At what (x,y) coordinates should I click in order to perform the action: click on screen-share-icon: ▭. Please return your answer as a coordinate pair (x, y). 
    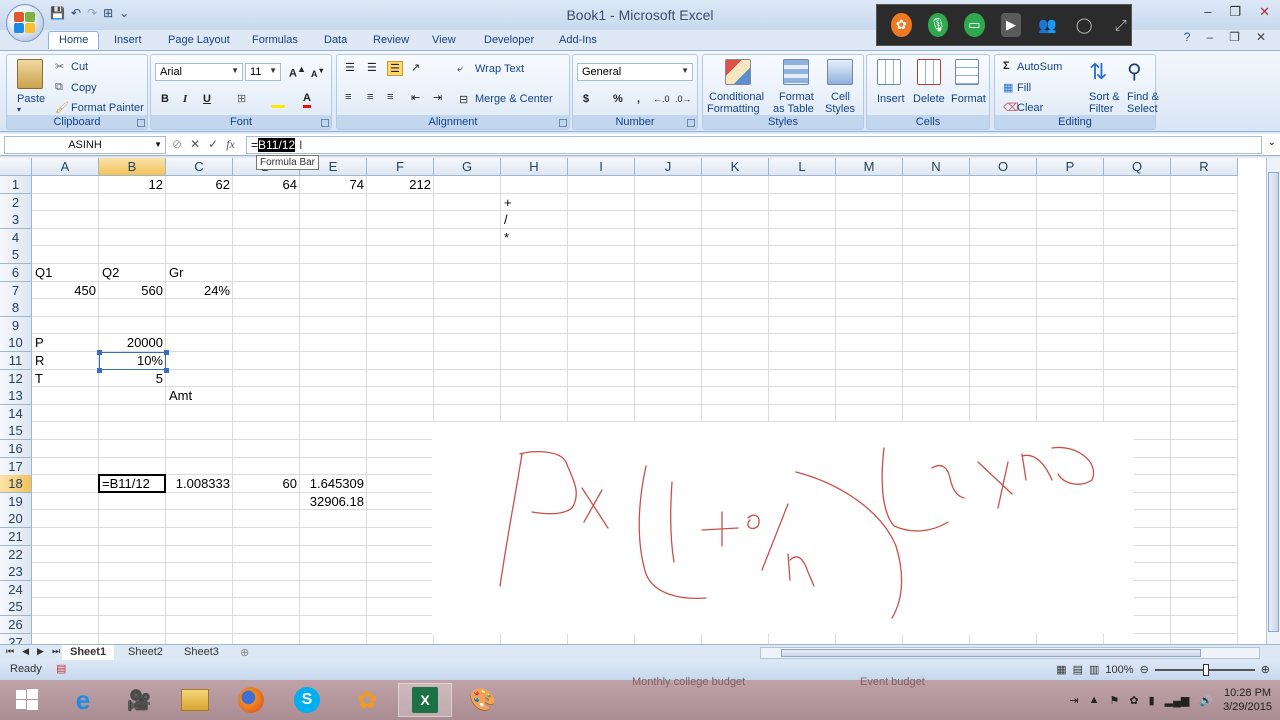
    Looking at the image, I should click on (974, 25).